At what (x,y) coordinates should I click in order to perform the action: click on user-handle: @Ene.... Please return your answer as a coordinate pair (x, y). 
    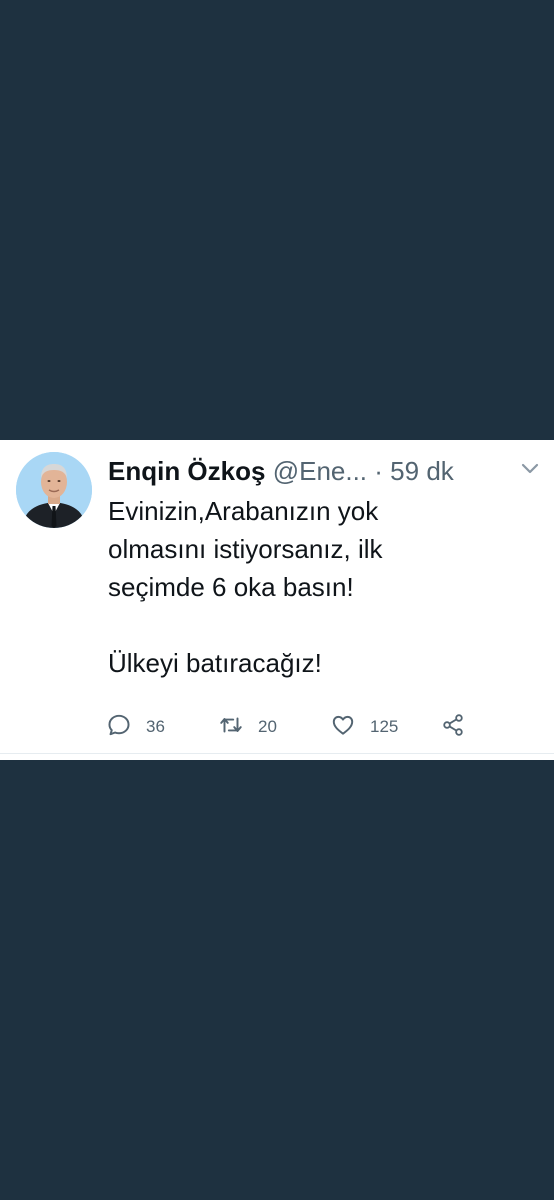
    Looking at the image, I should click on (320, 471).